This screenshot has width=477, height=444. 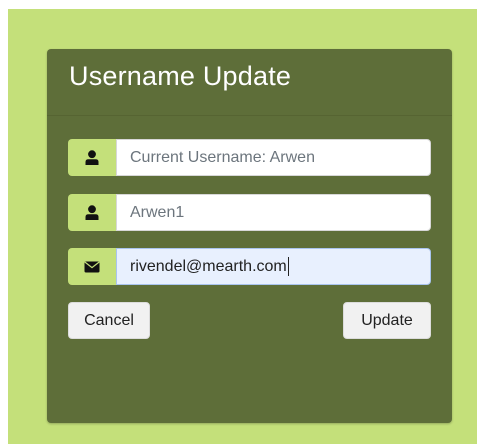 I want to click on email-row: rivendel@mearth.com, so click(x=249, y=266).